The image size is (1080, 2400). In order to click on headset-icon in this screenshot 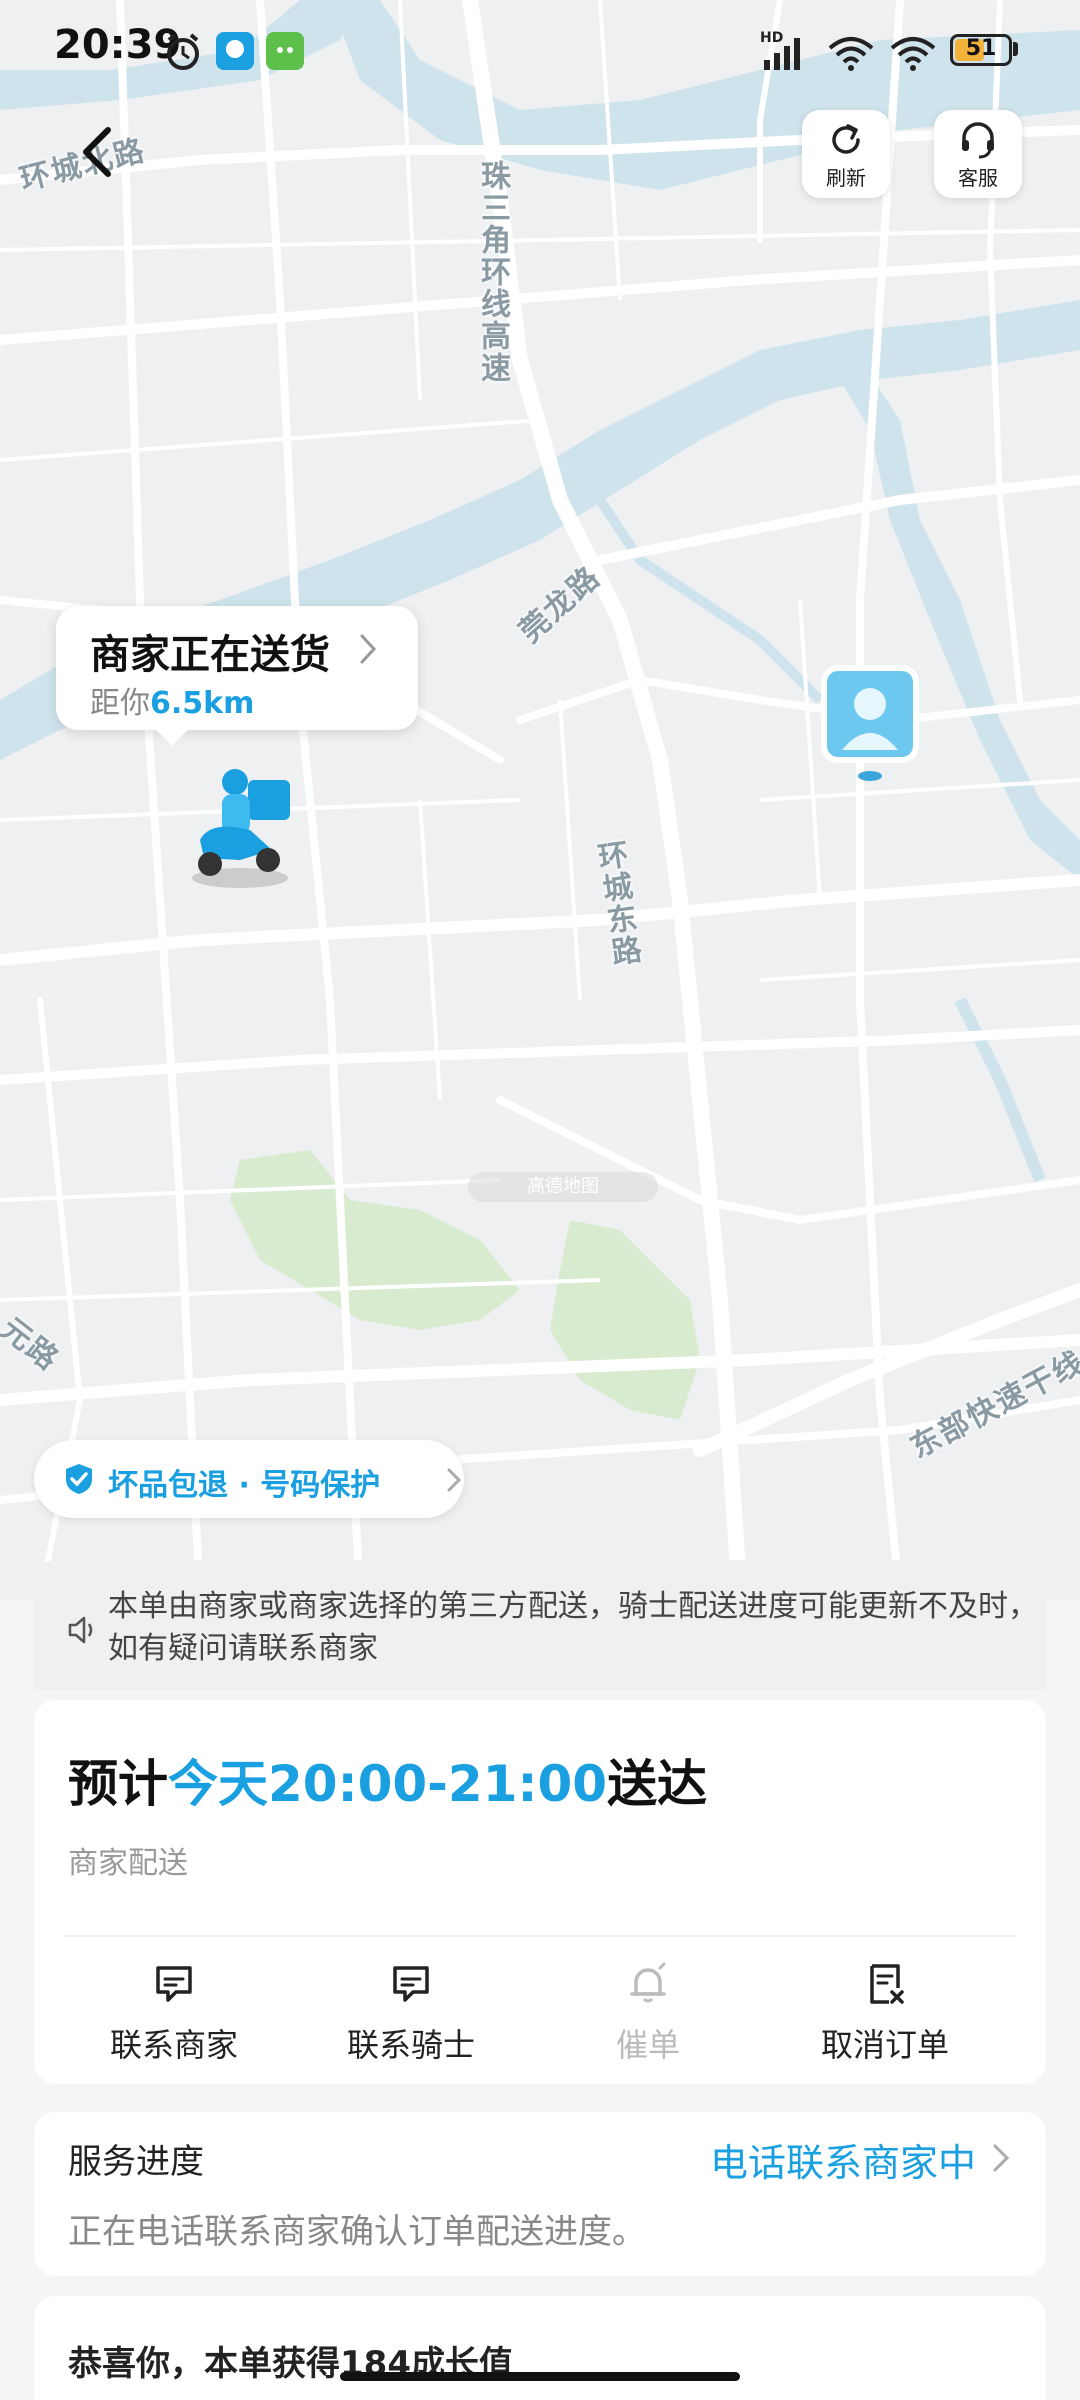, I will do `click(978, 140)`.